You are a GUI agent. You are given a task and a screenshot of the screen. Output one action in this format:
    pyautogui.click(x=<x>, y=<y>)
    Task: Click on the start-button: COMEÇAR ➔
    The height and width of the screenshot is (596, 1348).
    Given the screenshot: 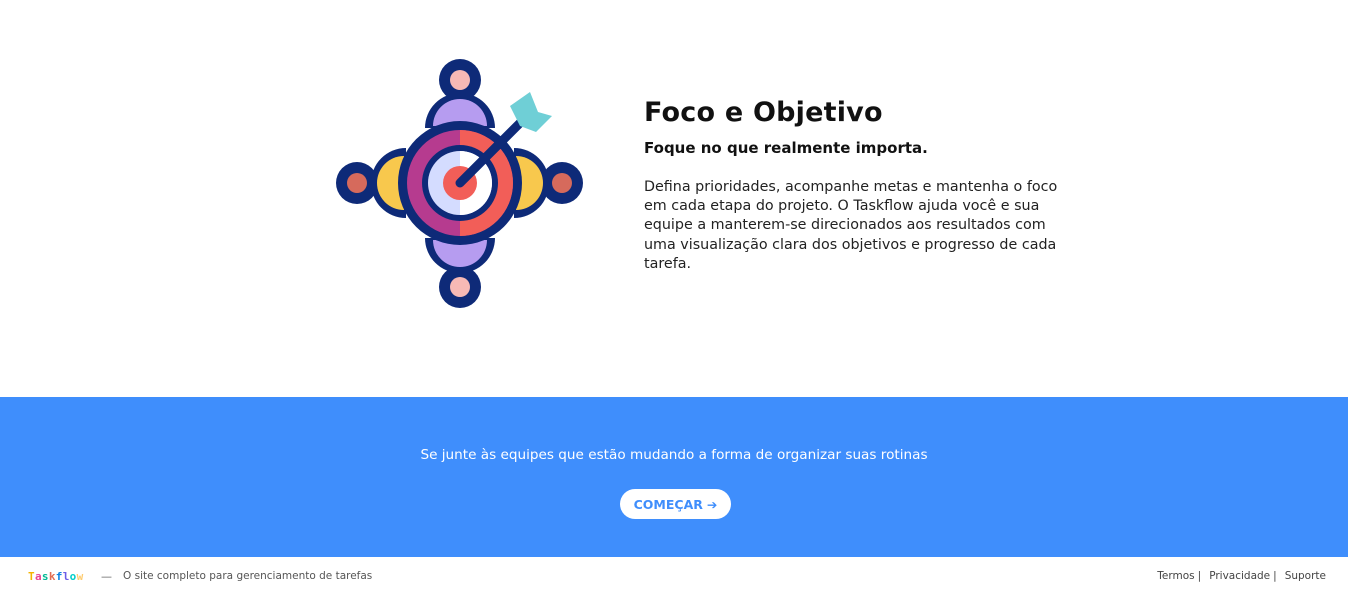 What is the action you would take?
    pyautogui.click(x=675, y=504)
    